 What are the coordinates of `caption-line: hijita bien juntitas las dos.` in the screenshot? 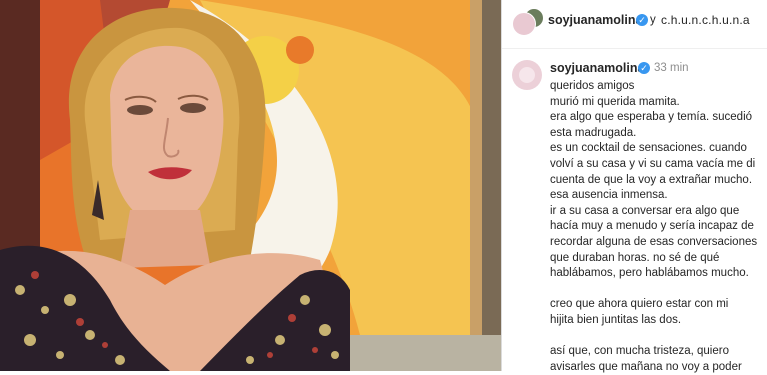 It's located at (616, 319).